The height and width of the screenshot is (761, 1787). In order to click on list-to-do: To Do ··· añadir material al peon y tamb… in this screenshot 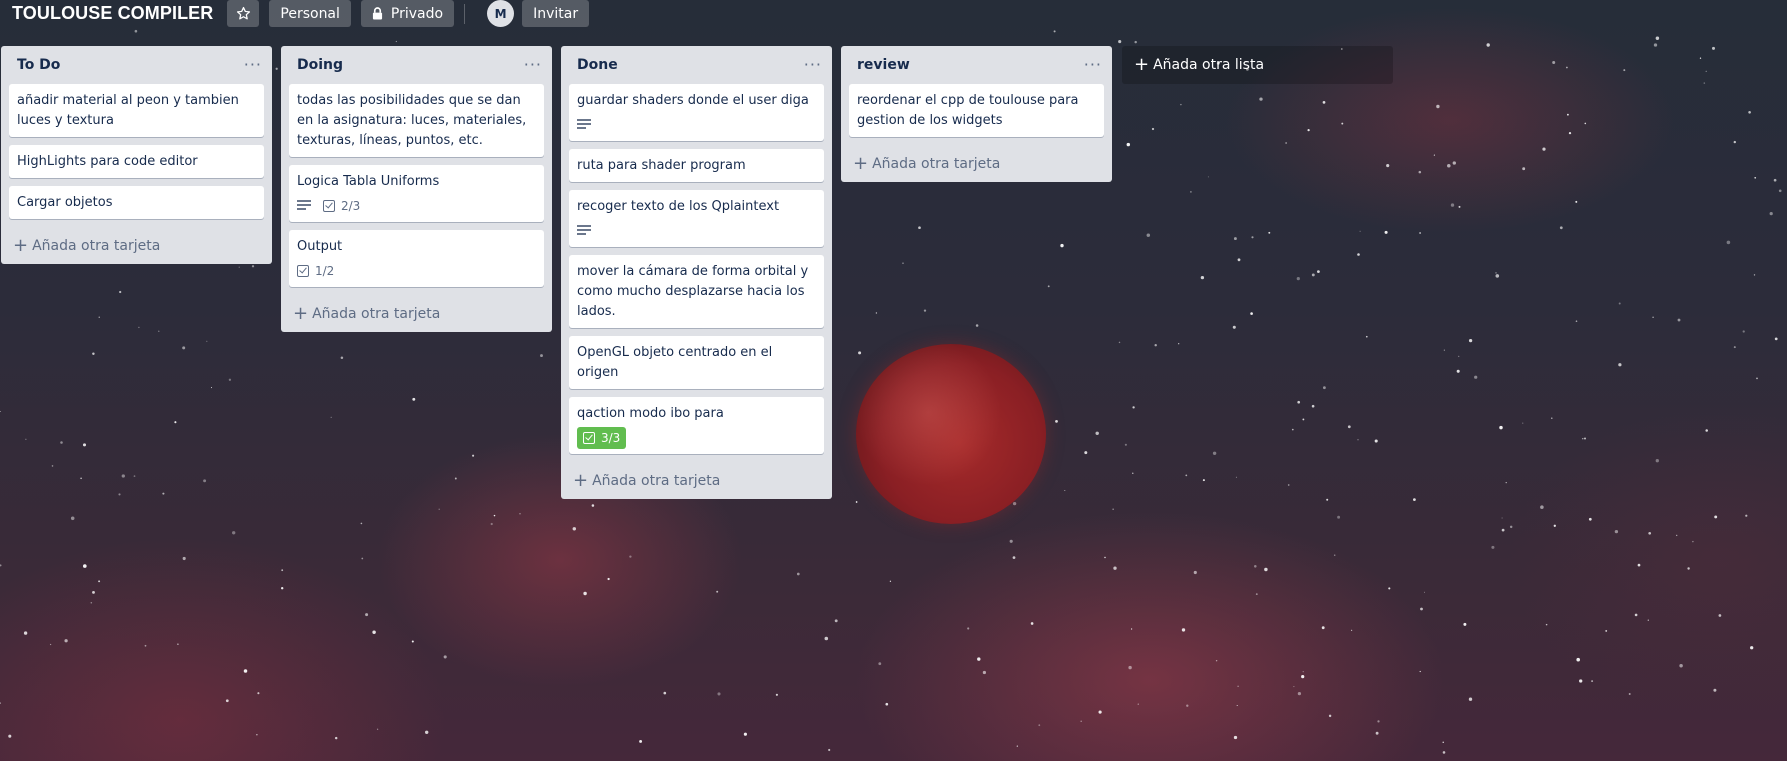, I will do `click(136, 155)`.